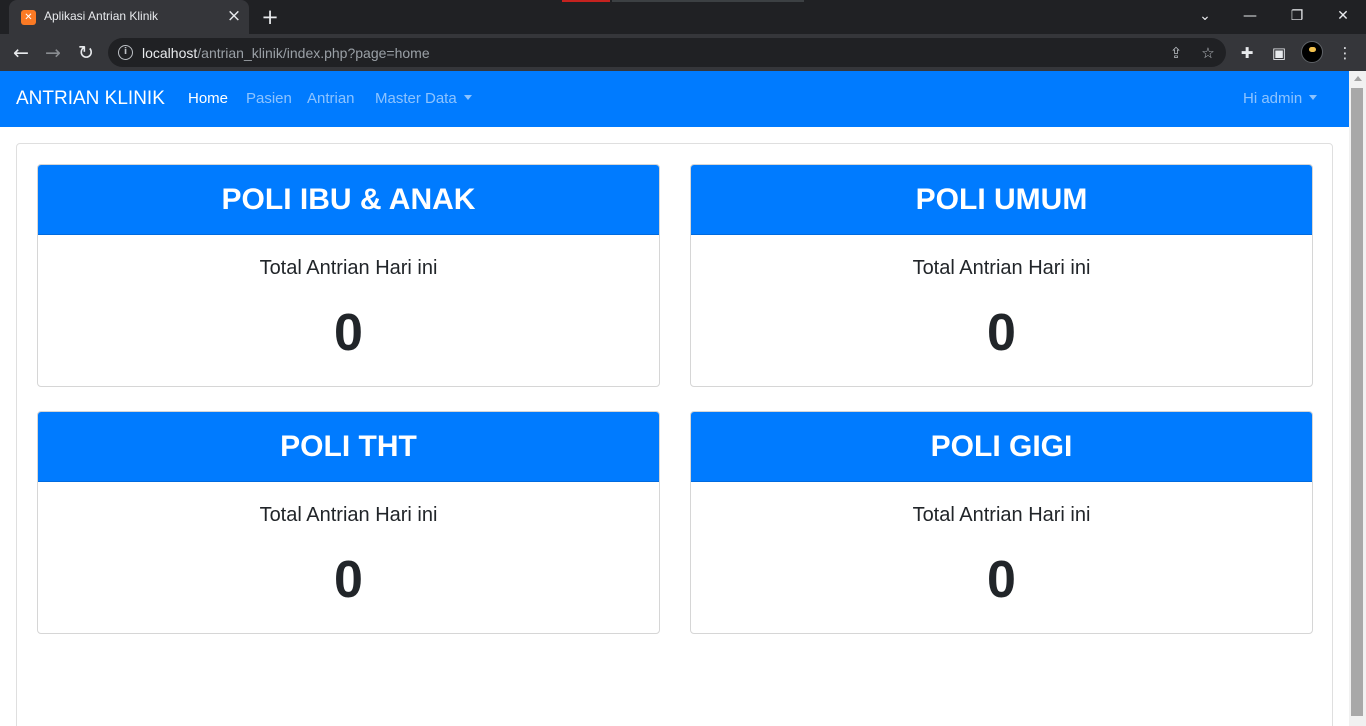 The width and height of the screenshot is (1366, 726). Describe the element at coordinates (86, 53) in the screenshot. I see `reload-icon: ↻` at that location.